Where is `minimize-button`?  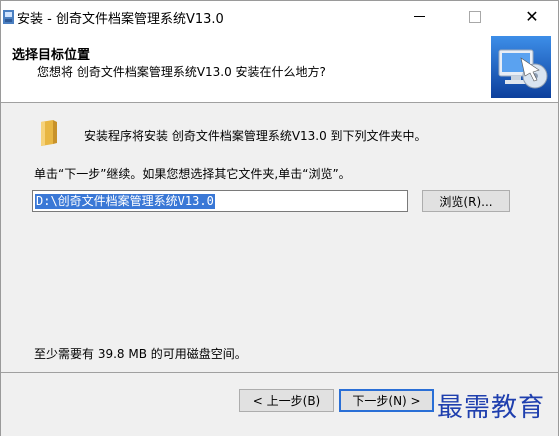
minimize-button is located at coordinates (419, 16).